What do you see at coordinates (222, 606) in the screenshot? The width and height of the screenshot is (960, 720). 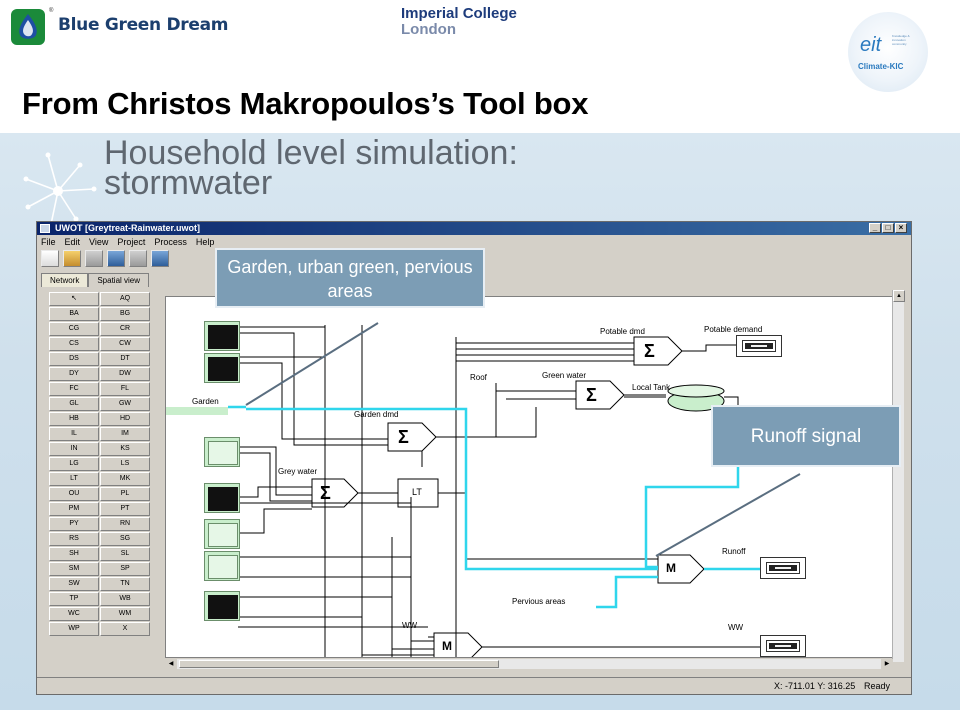 I see `dishwasher-node-icon` at bounding box center [222, 606].